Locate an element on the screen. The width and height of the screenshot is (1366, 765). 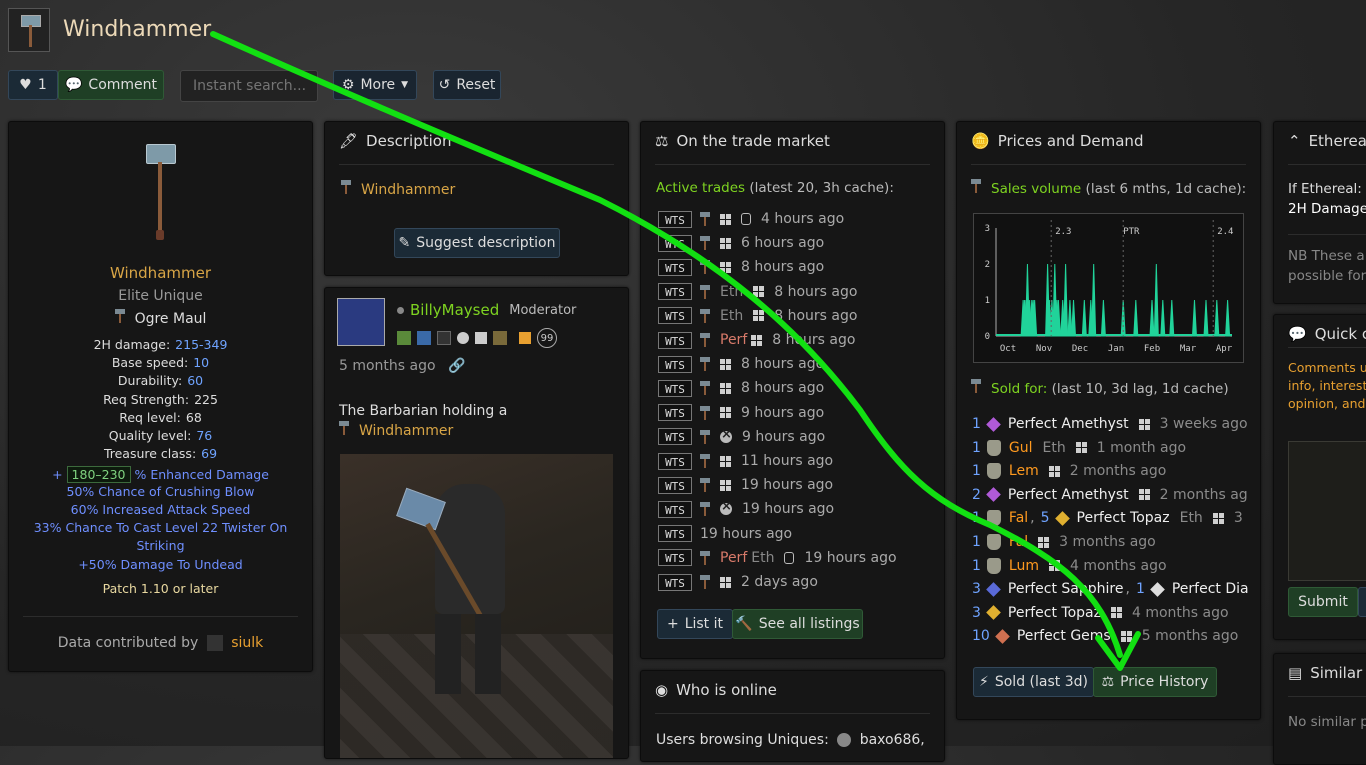
trade-row: WTS 4 hours ago is located at coordinates (751, 219).